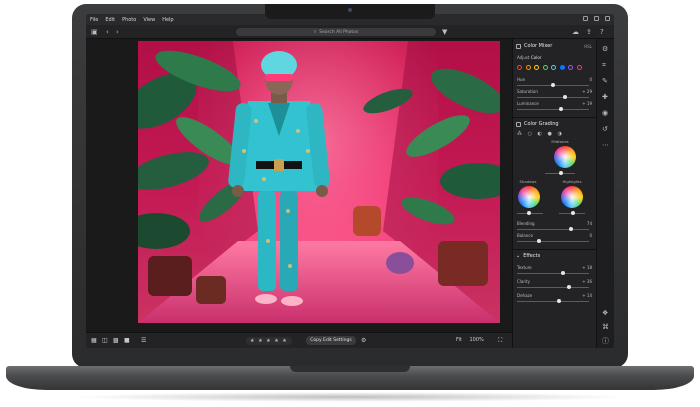 This screenshot has width=700, height=407. I want to click on midtones-luminance-slider, so click(560, 173).